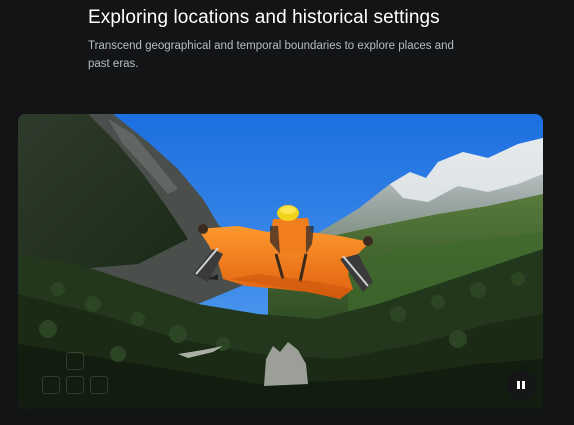  I want to click on arrow-up-key-icon, so click(75, 361).